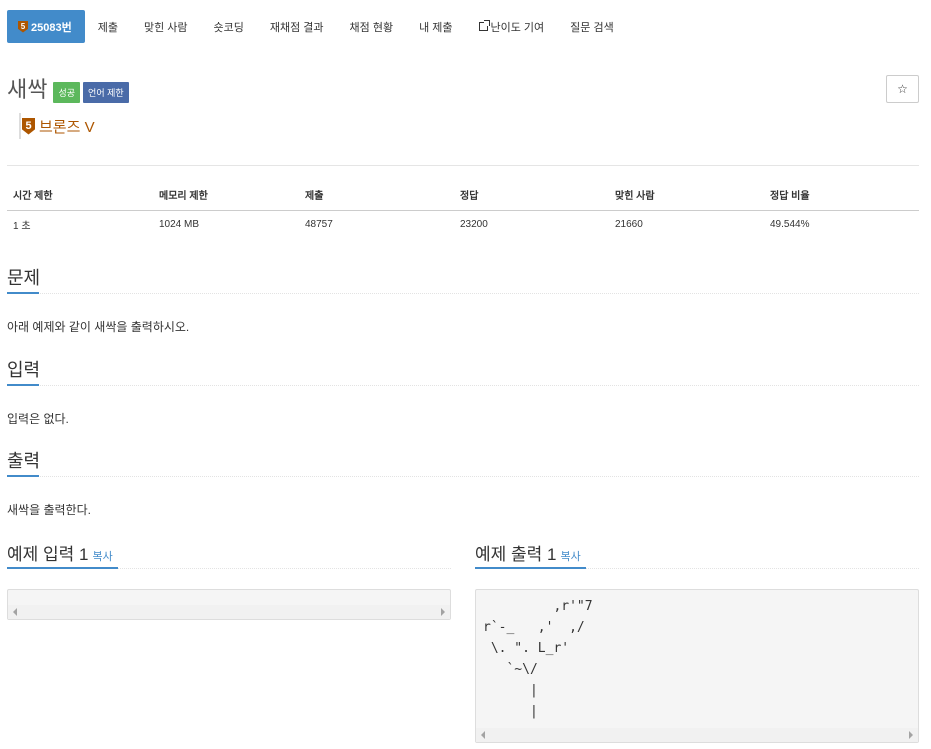 This screenshot has height=749, width=931. I want to click on tab-difficulty-contribution: 난이도 기여, so click(512, 26).